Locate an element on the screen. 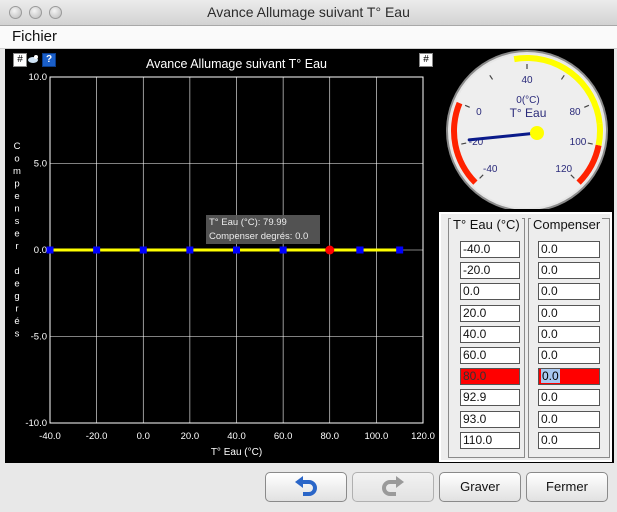  chart-title: Avance Allumage suivant T° Eau is located at coordinates (236, 64).